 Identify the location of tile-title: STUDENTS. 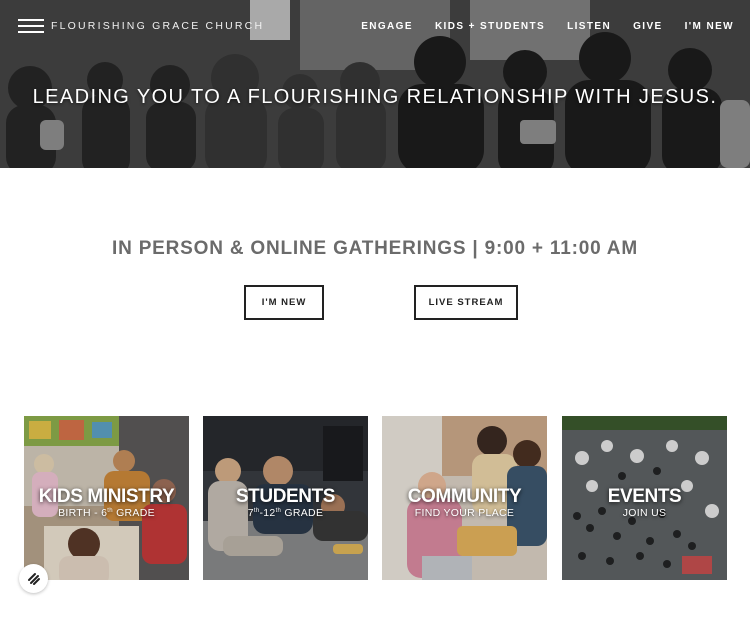
(285, 496).